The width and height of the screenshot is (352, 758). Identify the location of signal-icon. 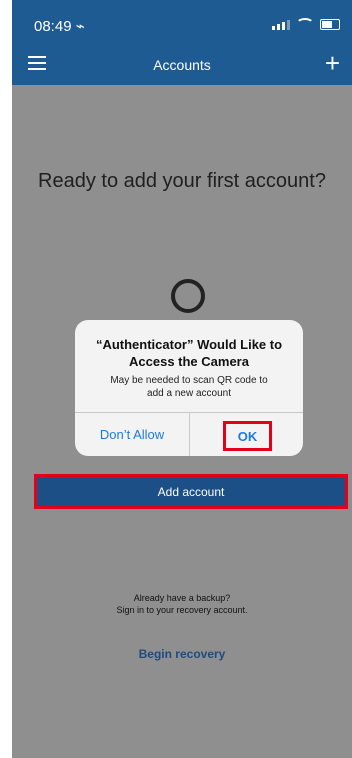
(281, 24).